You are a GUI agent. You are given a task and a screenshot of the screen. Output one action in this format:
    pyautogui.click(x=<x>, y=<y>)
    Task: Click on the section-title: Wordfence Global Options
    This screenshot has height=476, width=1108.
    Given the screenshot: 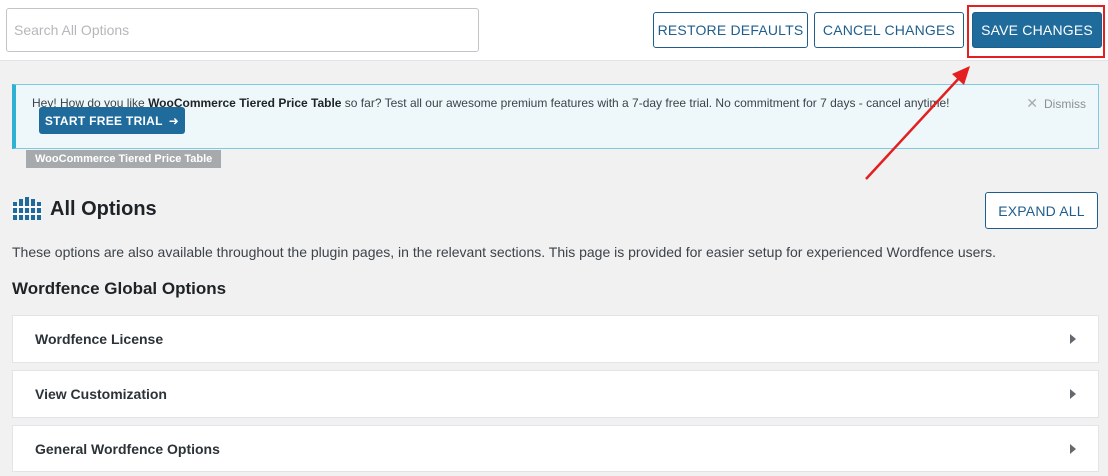 What is the action you would take?
    pyautogui.click(x=119, y=288)
    